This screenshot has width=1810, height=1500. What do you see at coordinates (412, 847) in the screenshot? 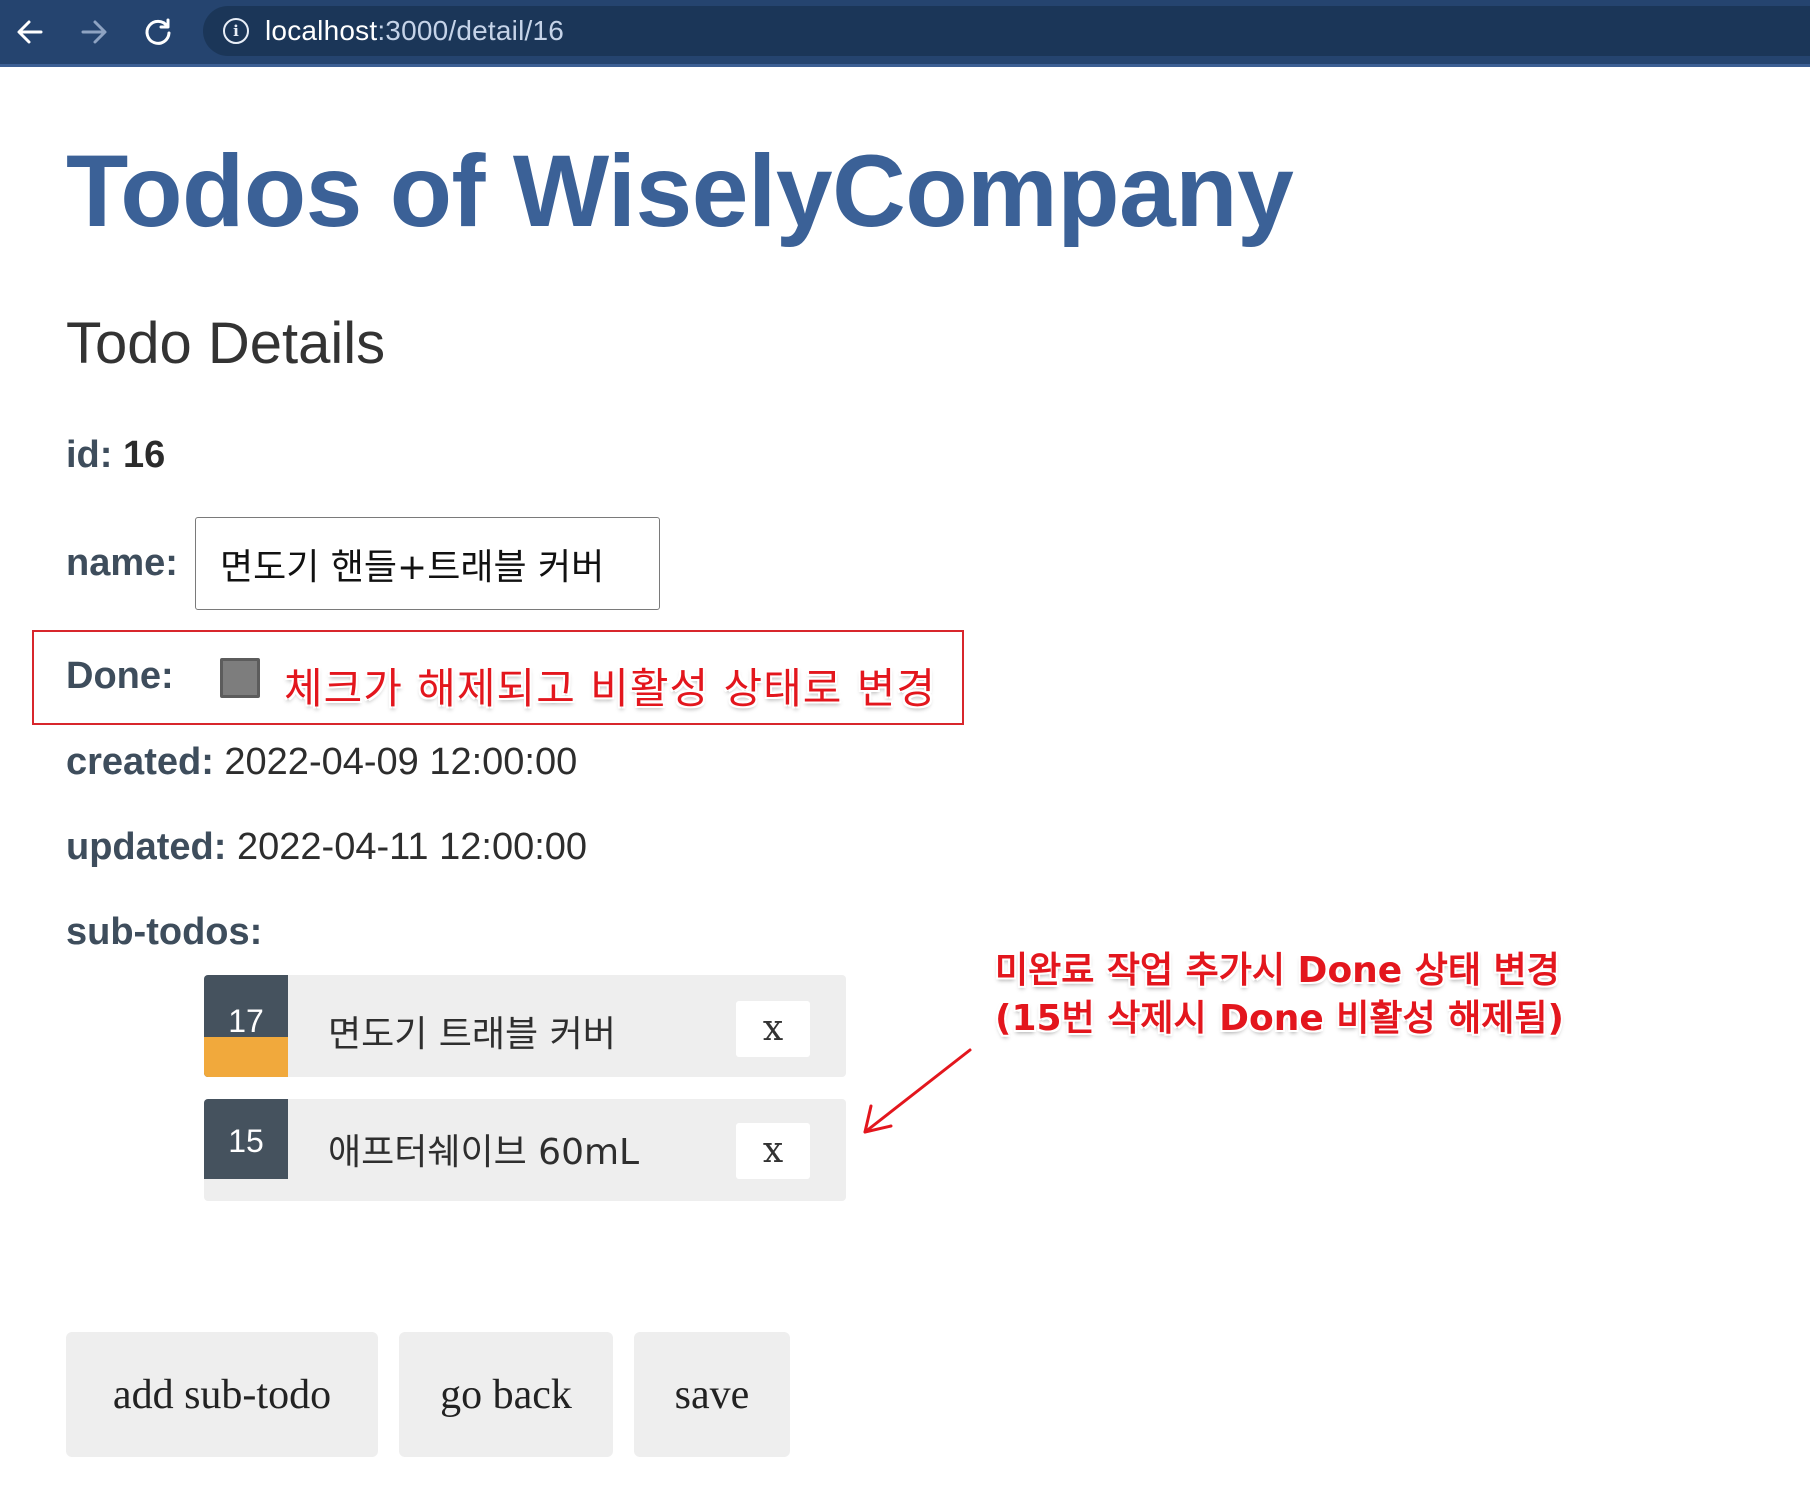
I see `updated-value: 2022-04-11 12:00:00` at bounding box center [412, 847].